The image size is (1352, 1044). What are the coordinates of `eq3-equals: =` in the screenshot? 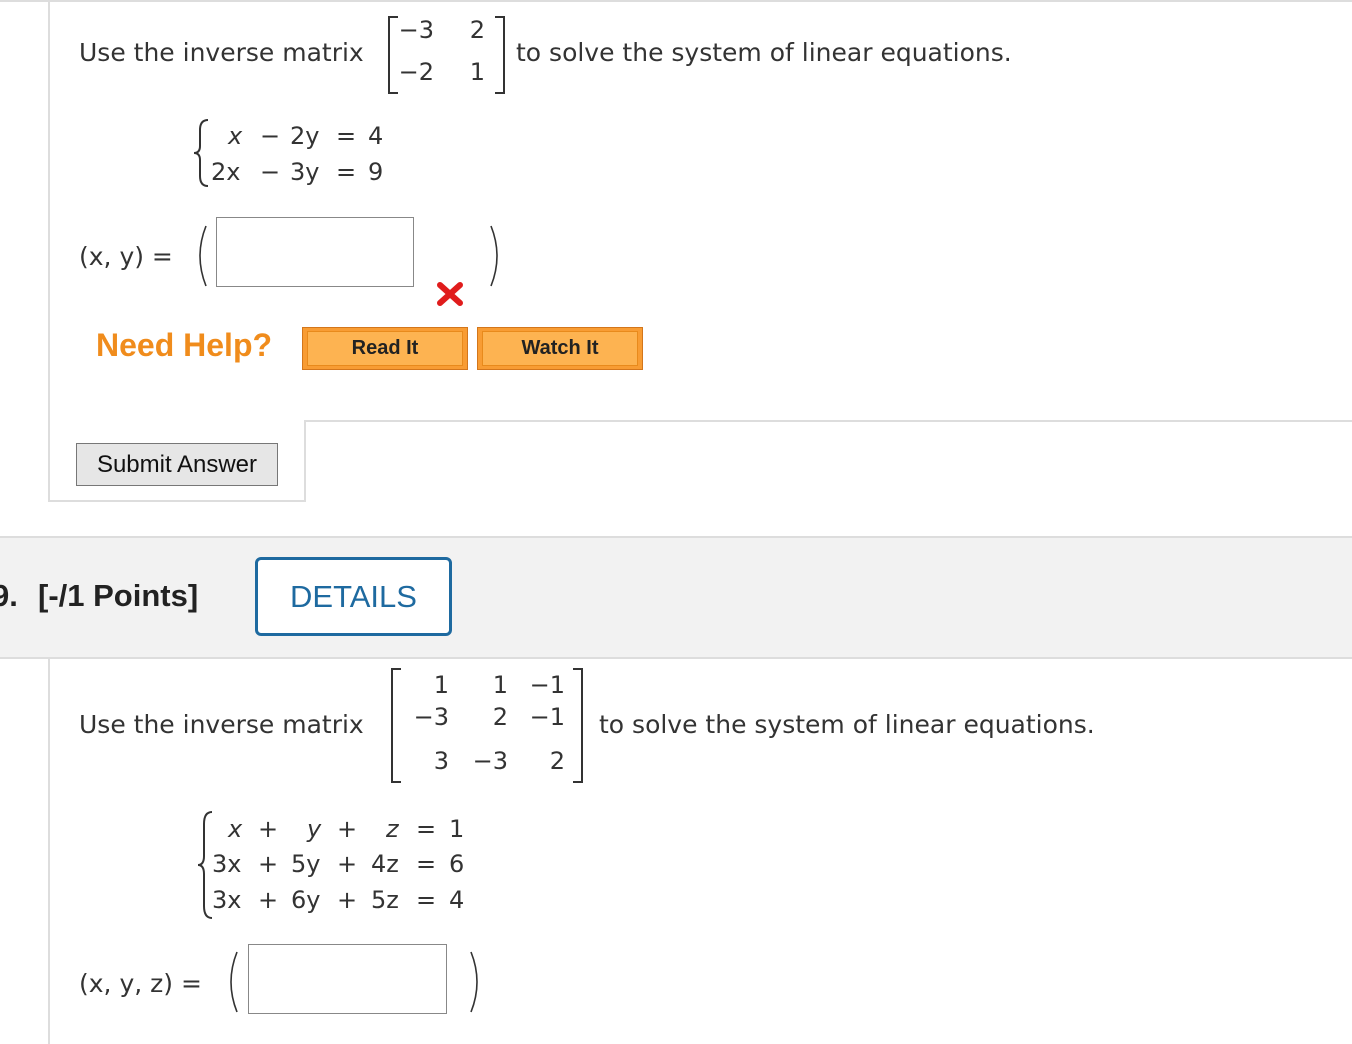 It's located at (426, 900).